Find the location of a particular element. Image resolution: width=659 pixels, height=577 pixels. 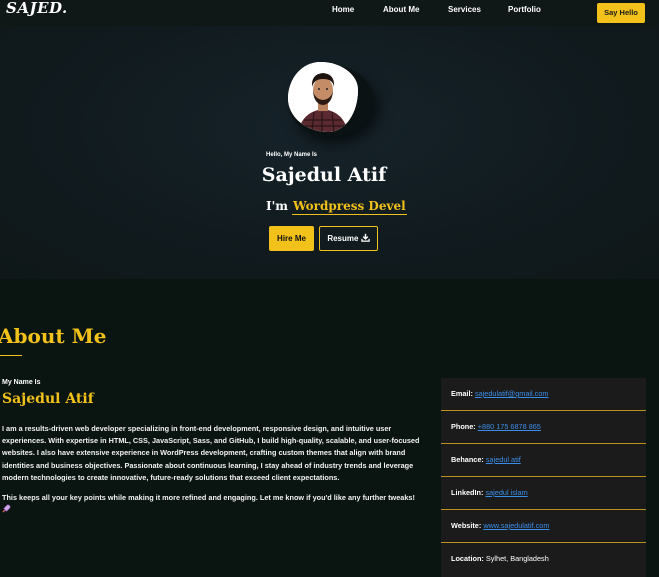

download-icon is located at coordinates (365, 237).